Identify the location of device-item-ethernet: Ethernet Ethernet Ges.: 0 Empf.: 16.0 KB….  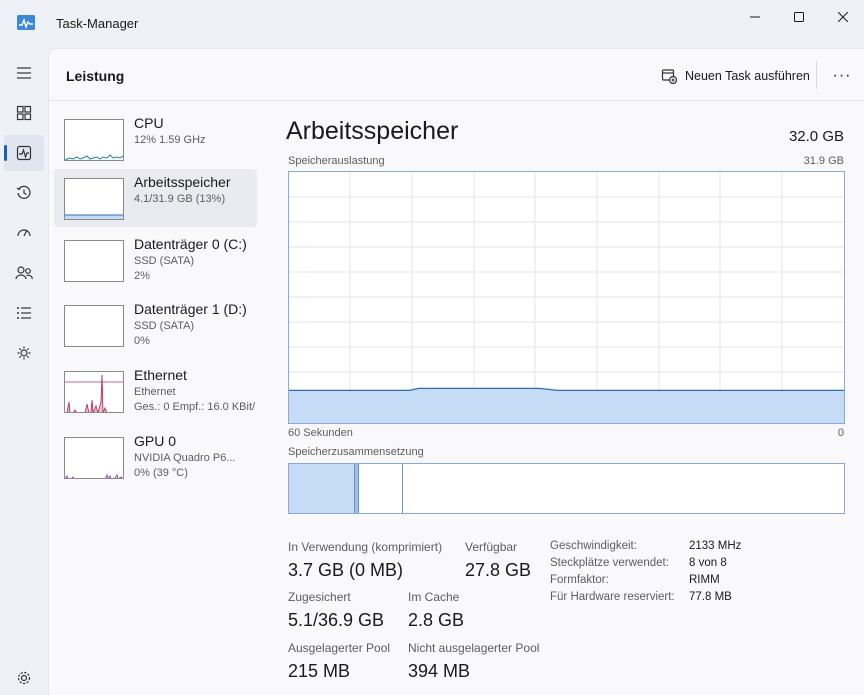
(155, 391).